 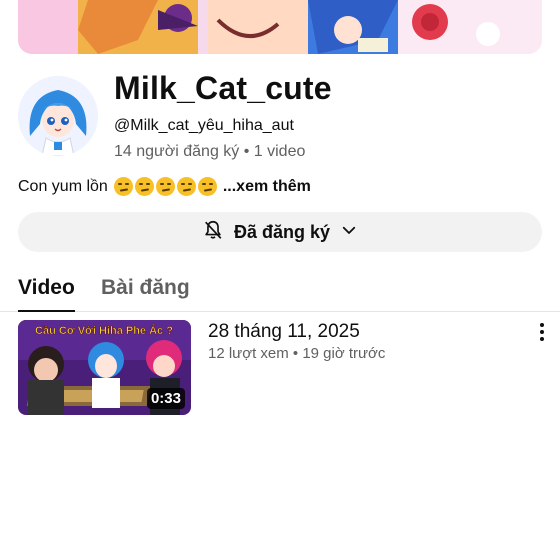 What do you see at coordinates (213, 232) in the screenshot?
I see `bell-off-icon` at bounding box center [213, 232].